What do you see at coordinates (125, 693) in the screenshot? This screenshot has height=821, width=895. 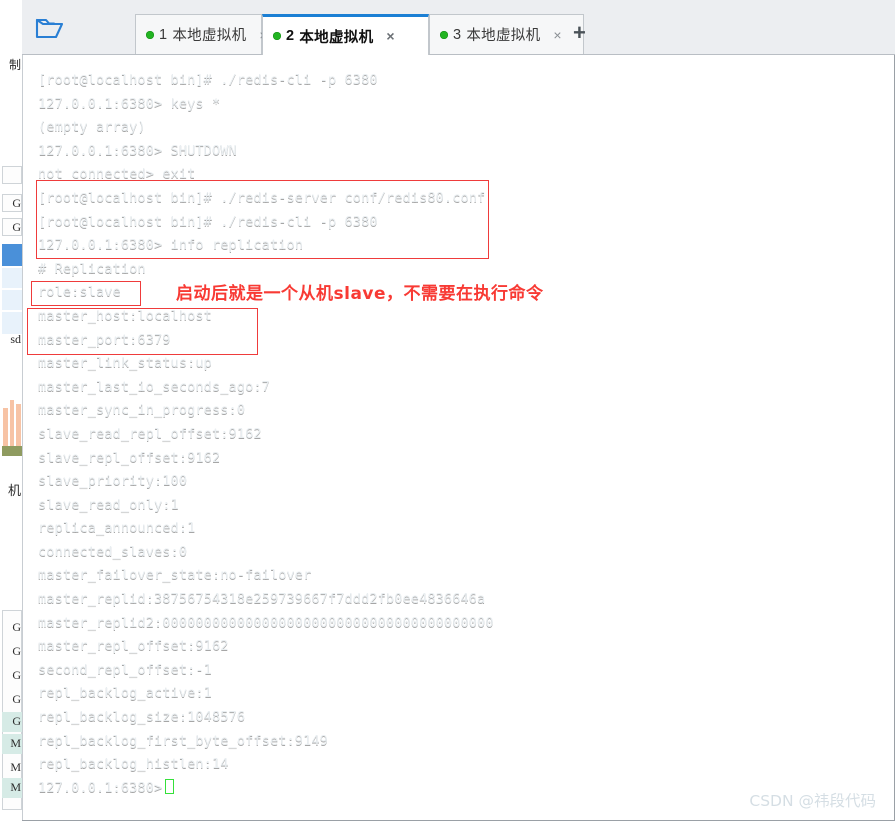 I see `terminal-line: repl_backlog_active:1` at bounding box center [125, 693].